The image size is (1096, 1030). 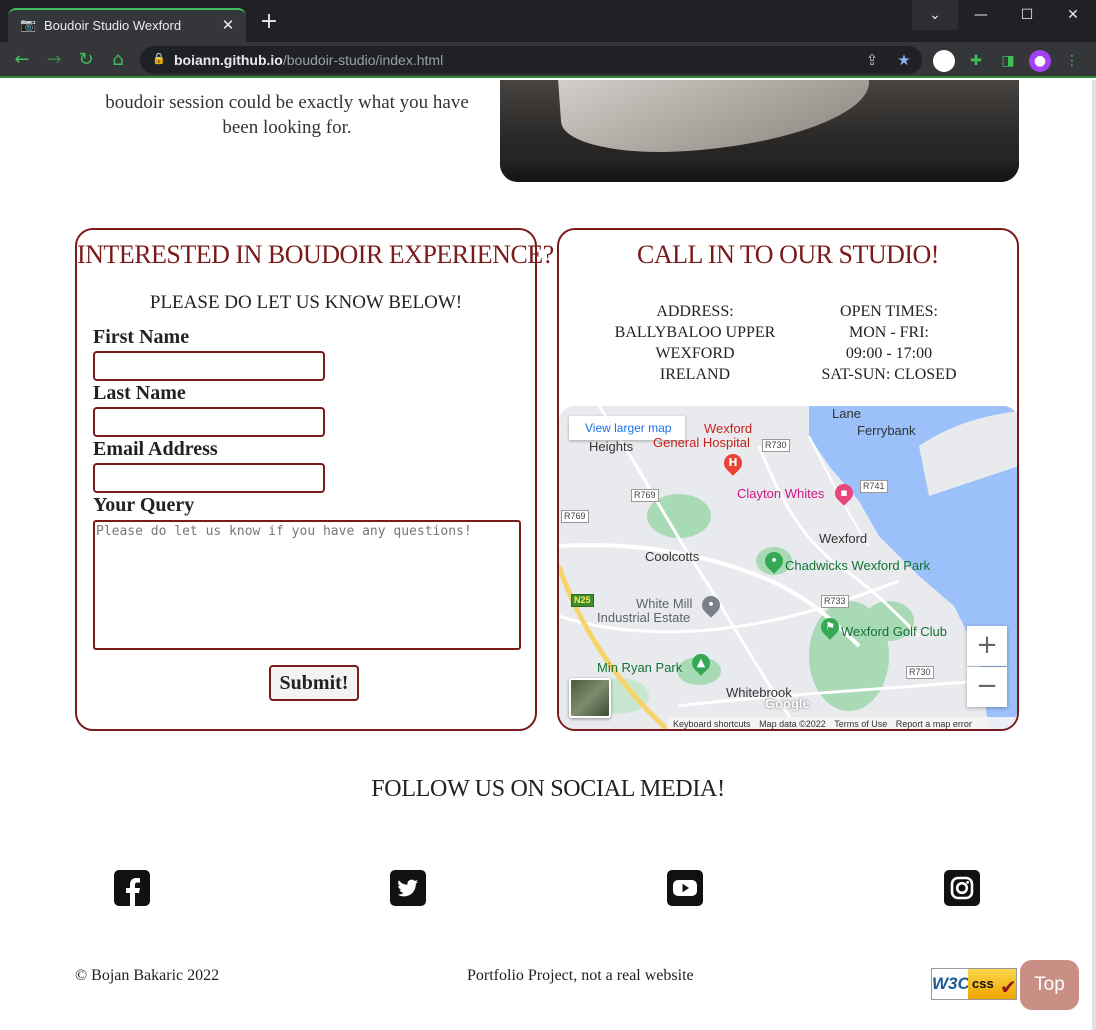 I want to click on close-window-button: ✕, so click(x=1073, y=15).